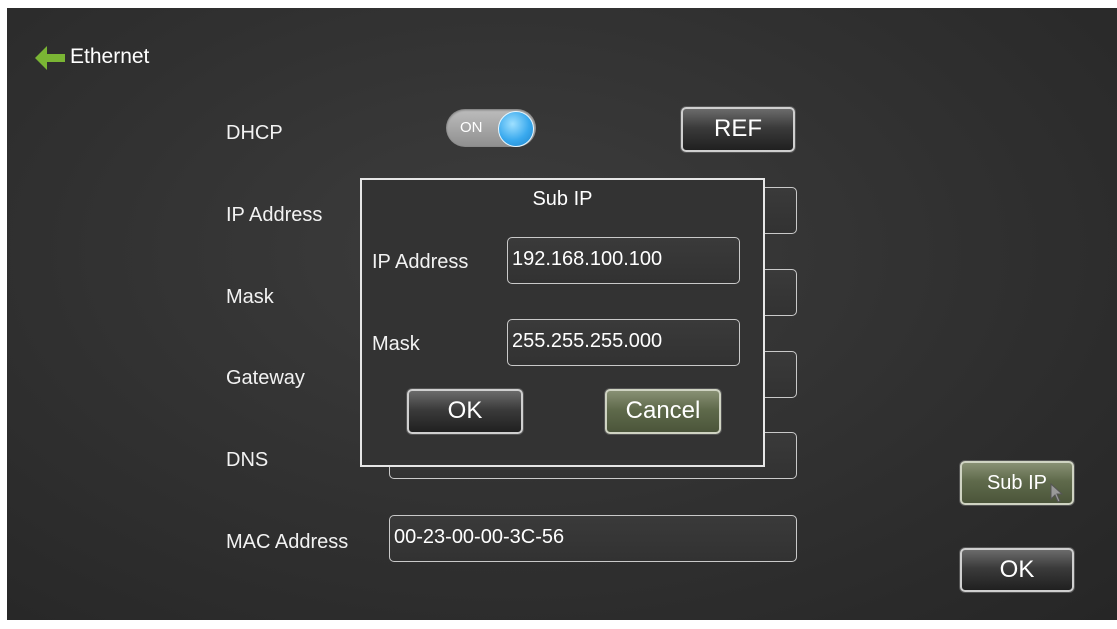  What do you see at coordinates (396, 344) in the screenshot?
I see `dialog-mask-label: Mask` at bounding box center [396, 344].